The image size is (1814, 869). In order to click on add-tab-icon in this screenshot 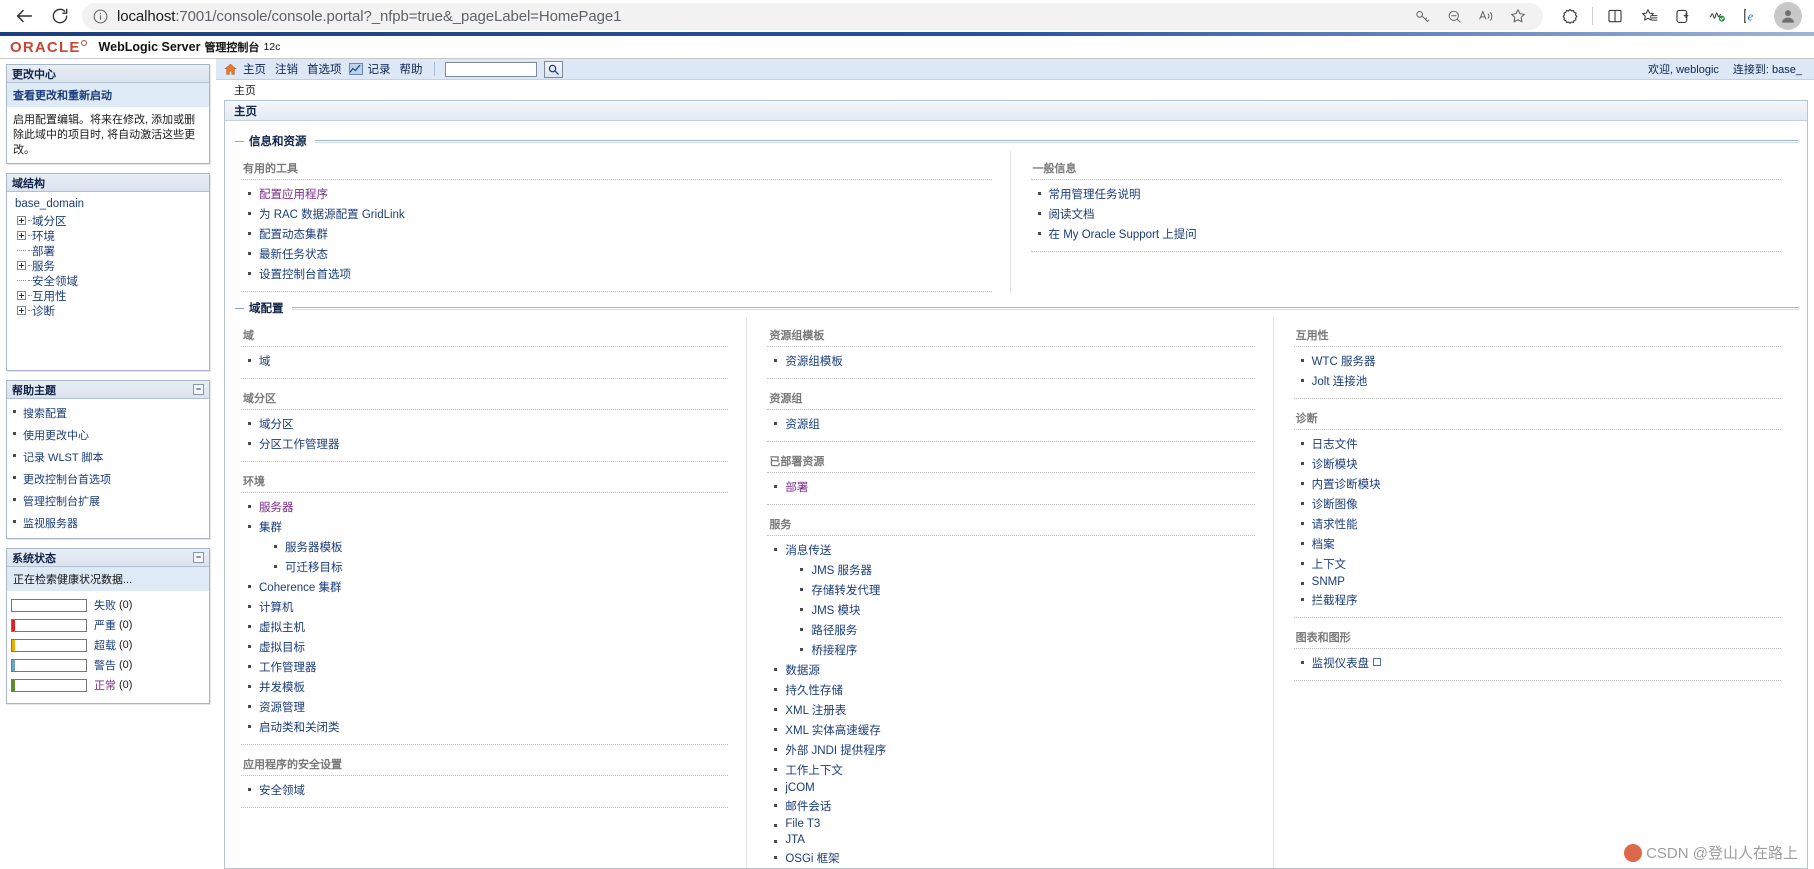, I will do `click(1683, 16)`.